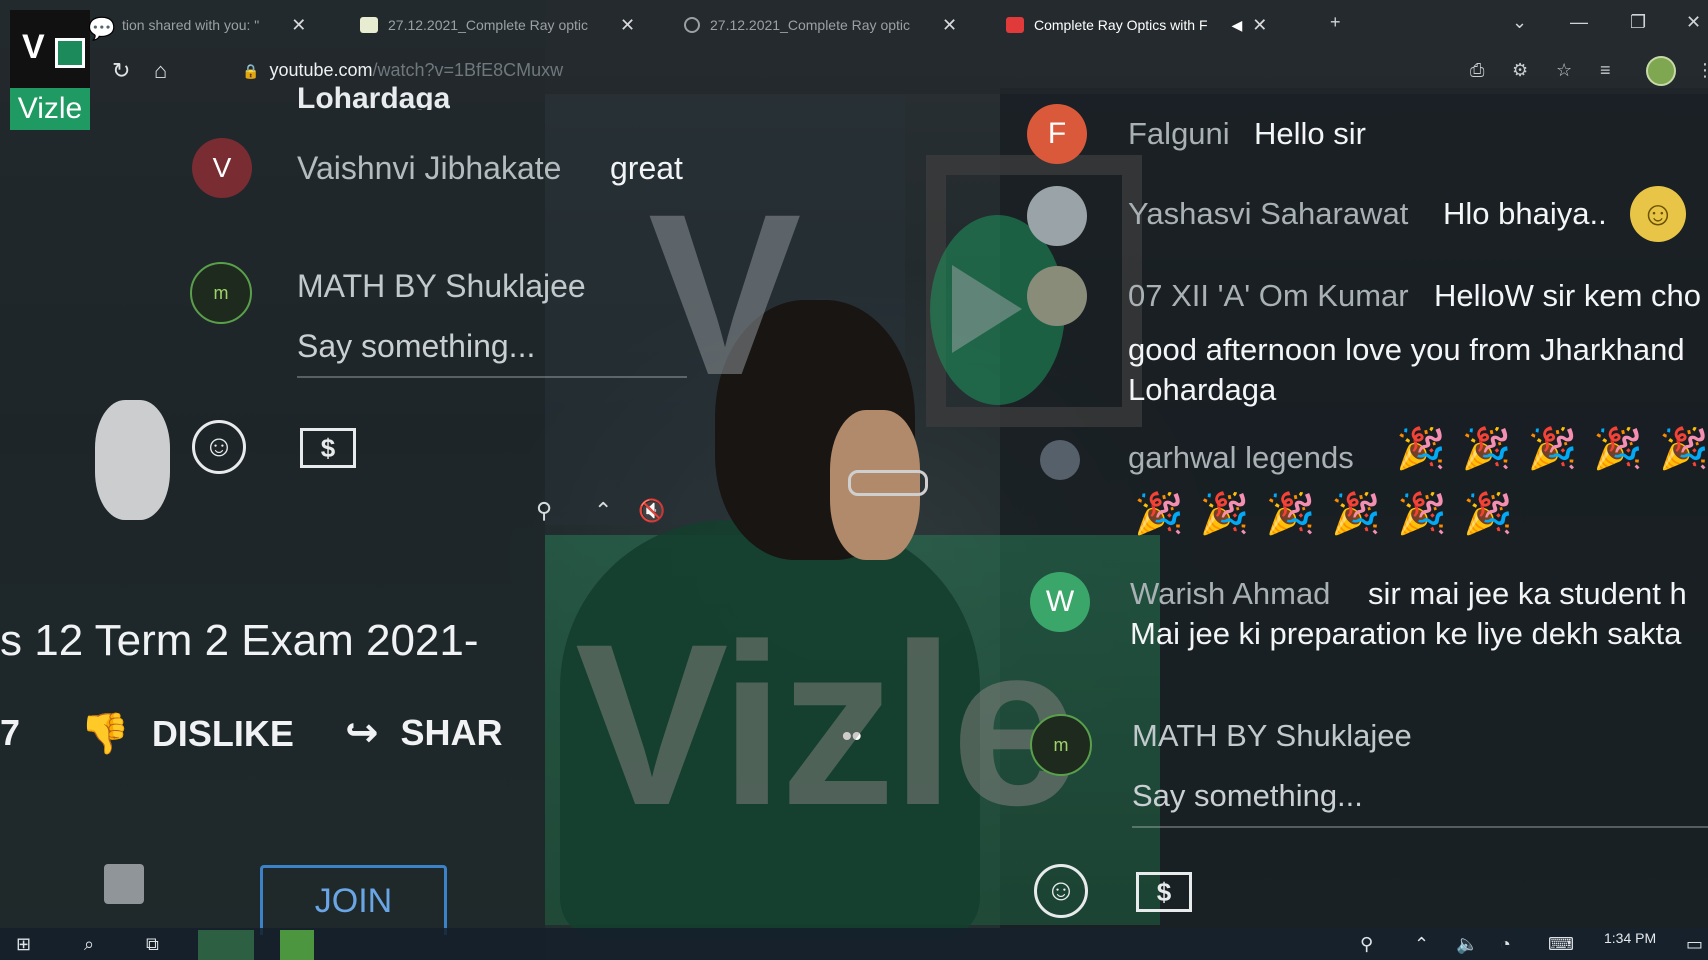 The height and width of the screenshot is (960, 1708). Describe the element at coordinates (105, 734) in the screenshot. I see `thumbs-down-icon: 👎` at that location.